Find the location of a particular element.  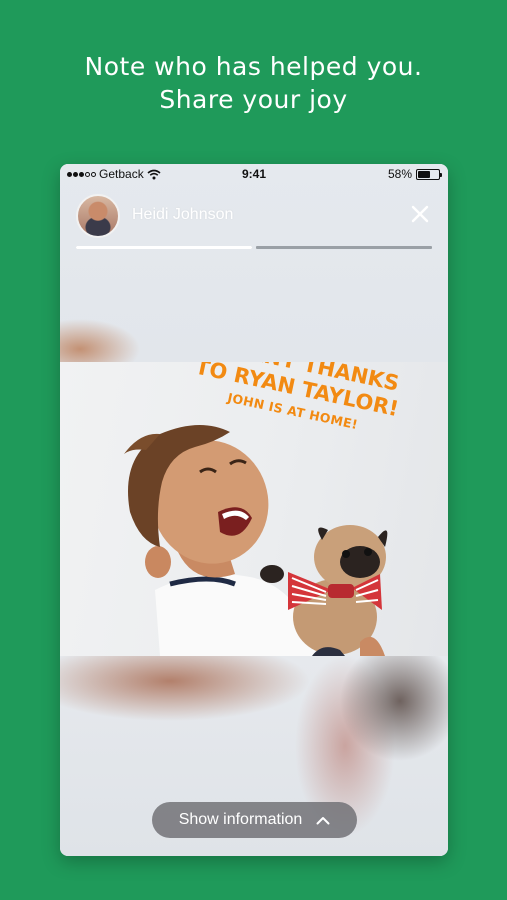

headline-line-1: Note who has helped you. is located at coordinates (253, 66).